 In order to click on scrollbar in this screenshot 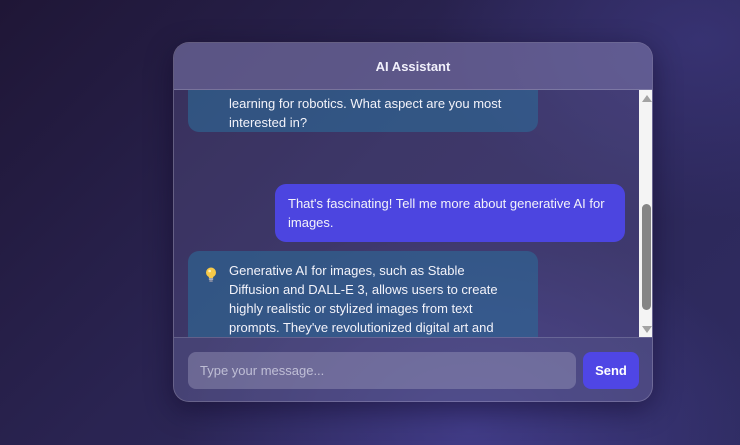, I will do `click(645, 213)`.